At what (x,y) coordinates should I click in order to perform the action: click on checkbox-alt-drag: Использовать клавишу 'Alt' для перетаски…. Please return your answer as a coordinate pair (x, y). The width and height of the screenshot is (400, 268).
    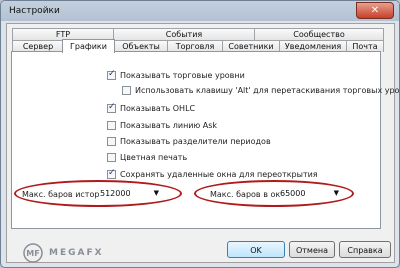
    Looking at the image, I should click on (261, 90).